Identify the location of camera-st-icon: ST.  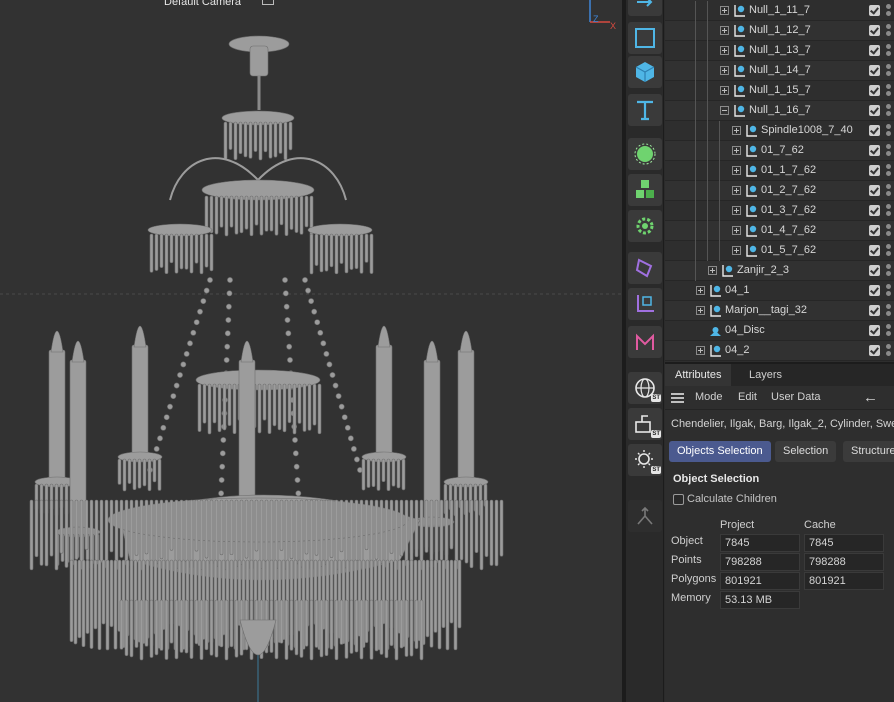
(645, 424).